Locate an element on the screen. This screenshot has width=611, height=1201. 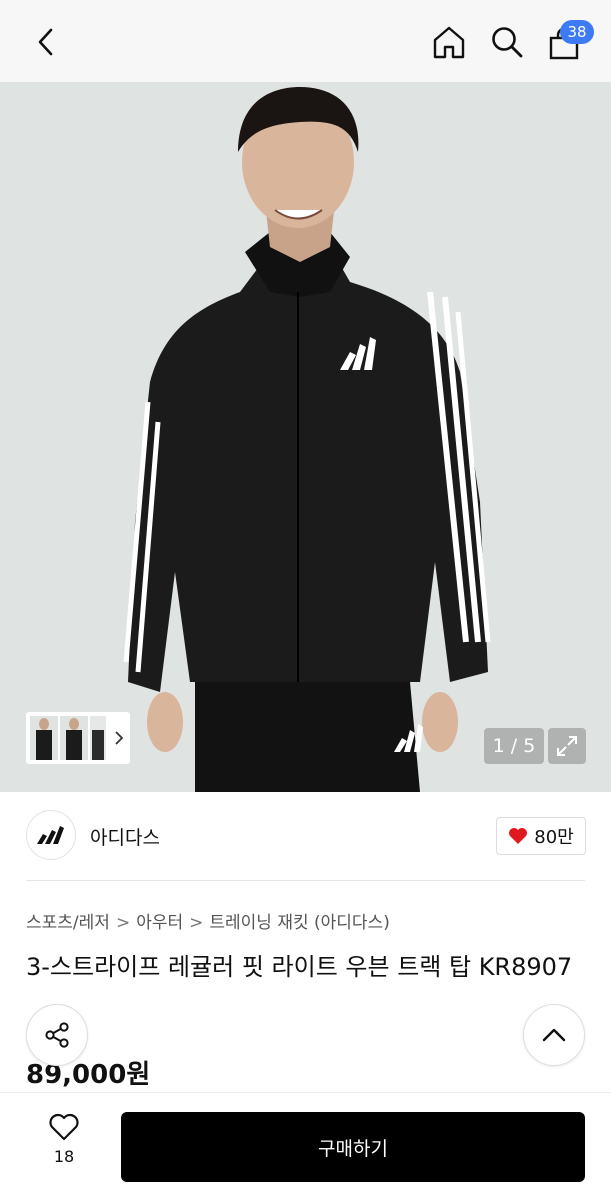
expand-image-button is located at coordinates (567, 746).